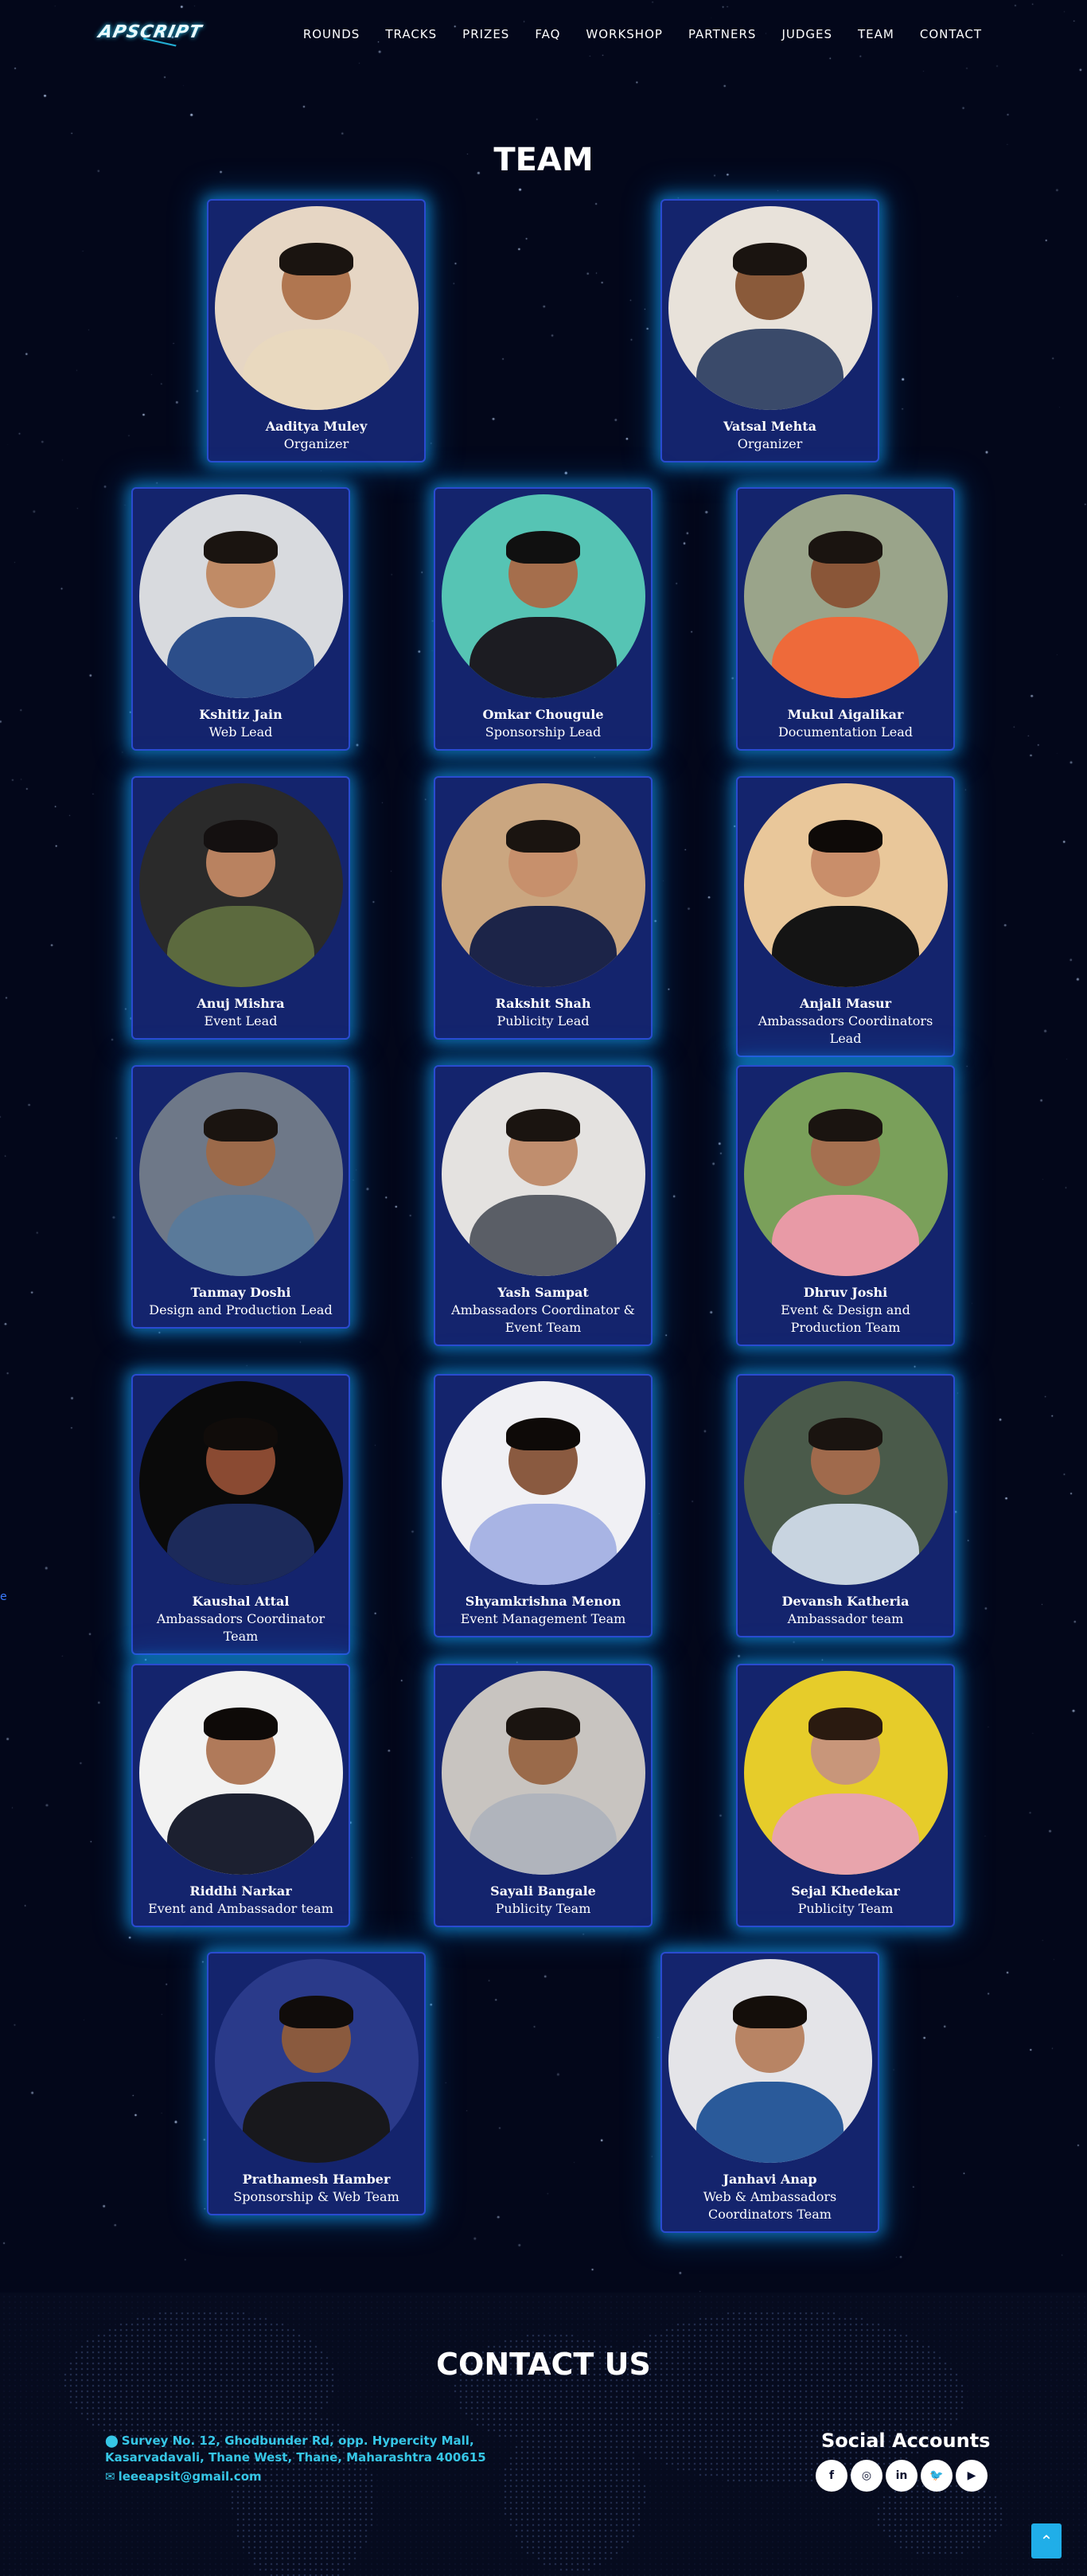 The height and width of the screenshot is (2576, 1087). I want to click on team-member-card: Omkar Chougule Sponsorship Lead, so click(543, 619).